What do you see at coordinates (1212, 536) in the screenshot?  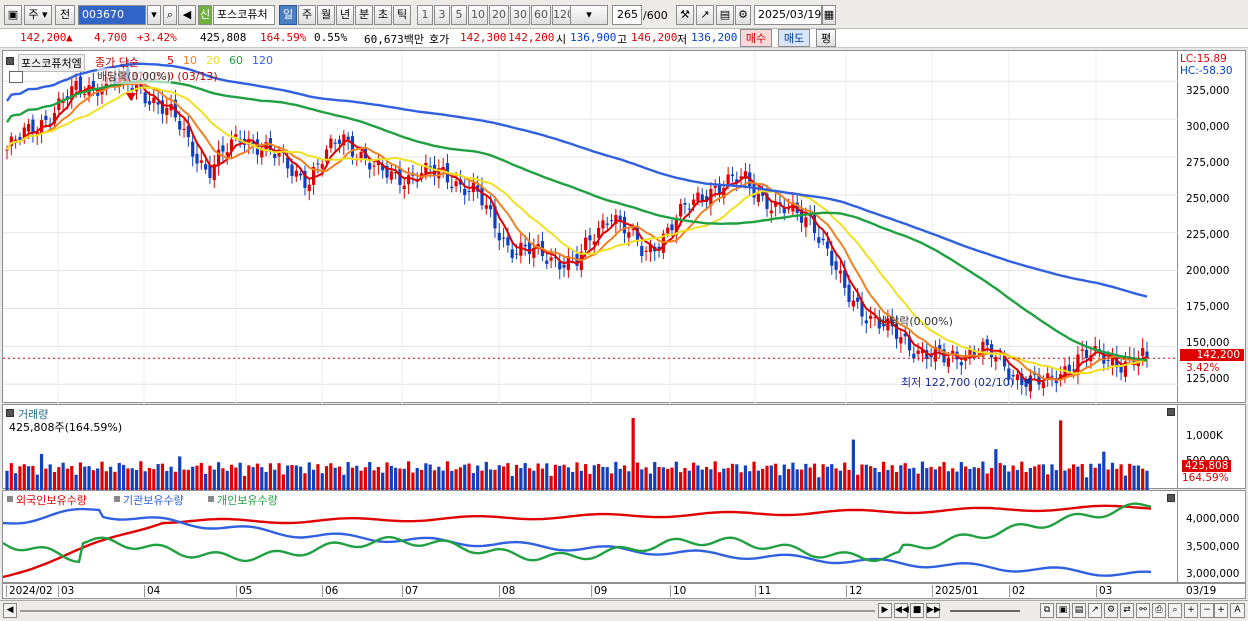 I see `holding-axis: 4,000,000 3,500,000 3,000,000` at bounding box center [1212, 536].